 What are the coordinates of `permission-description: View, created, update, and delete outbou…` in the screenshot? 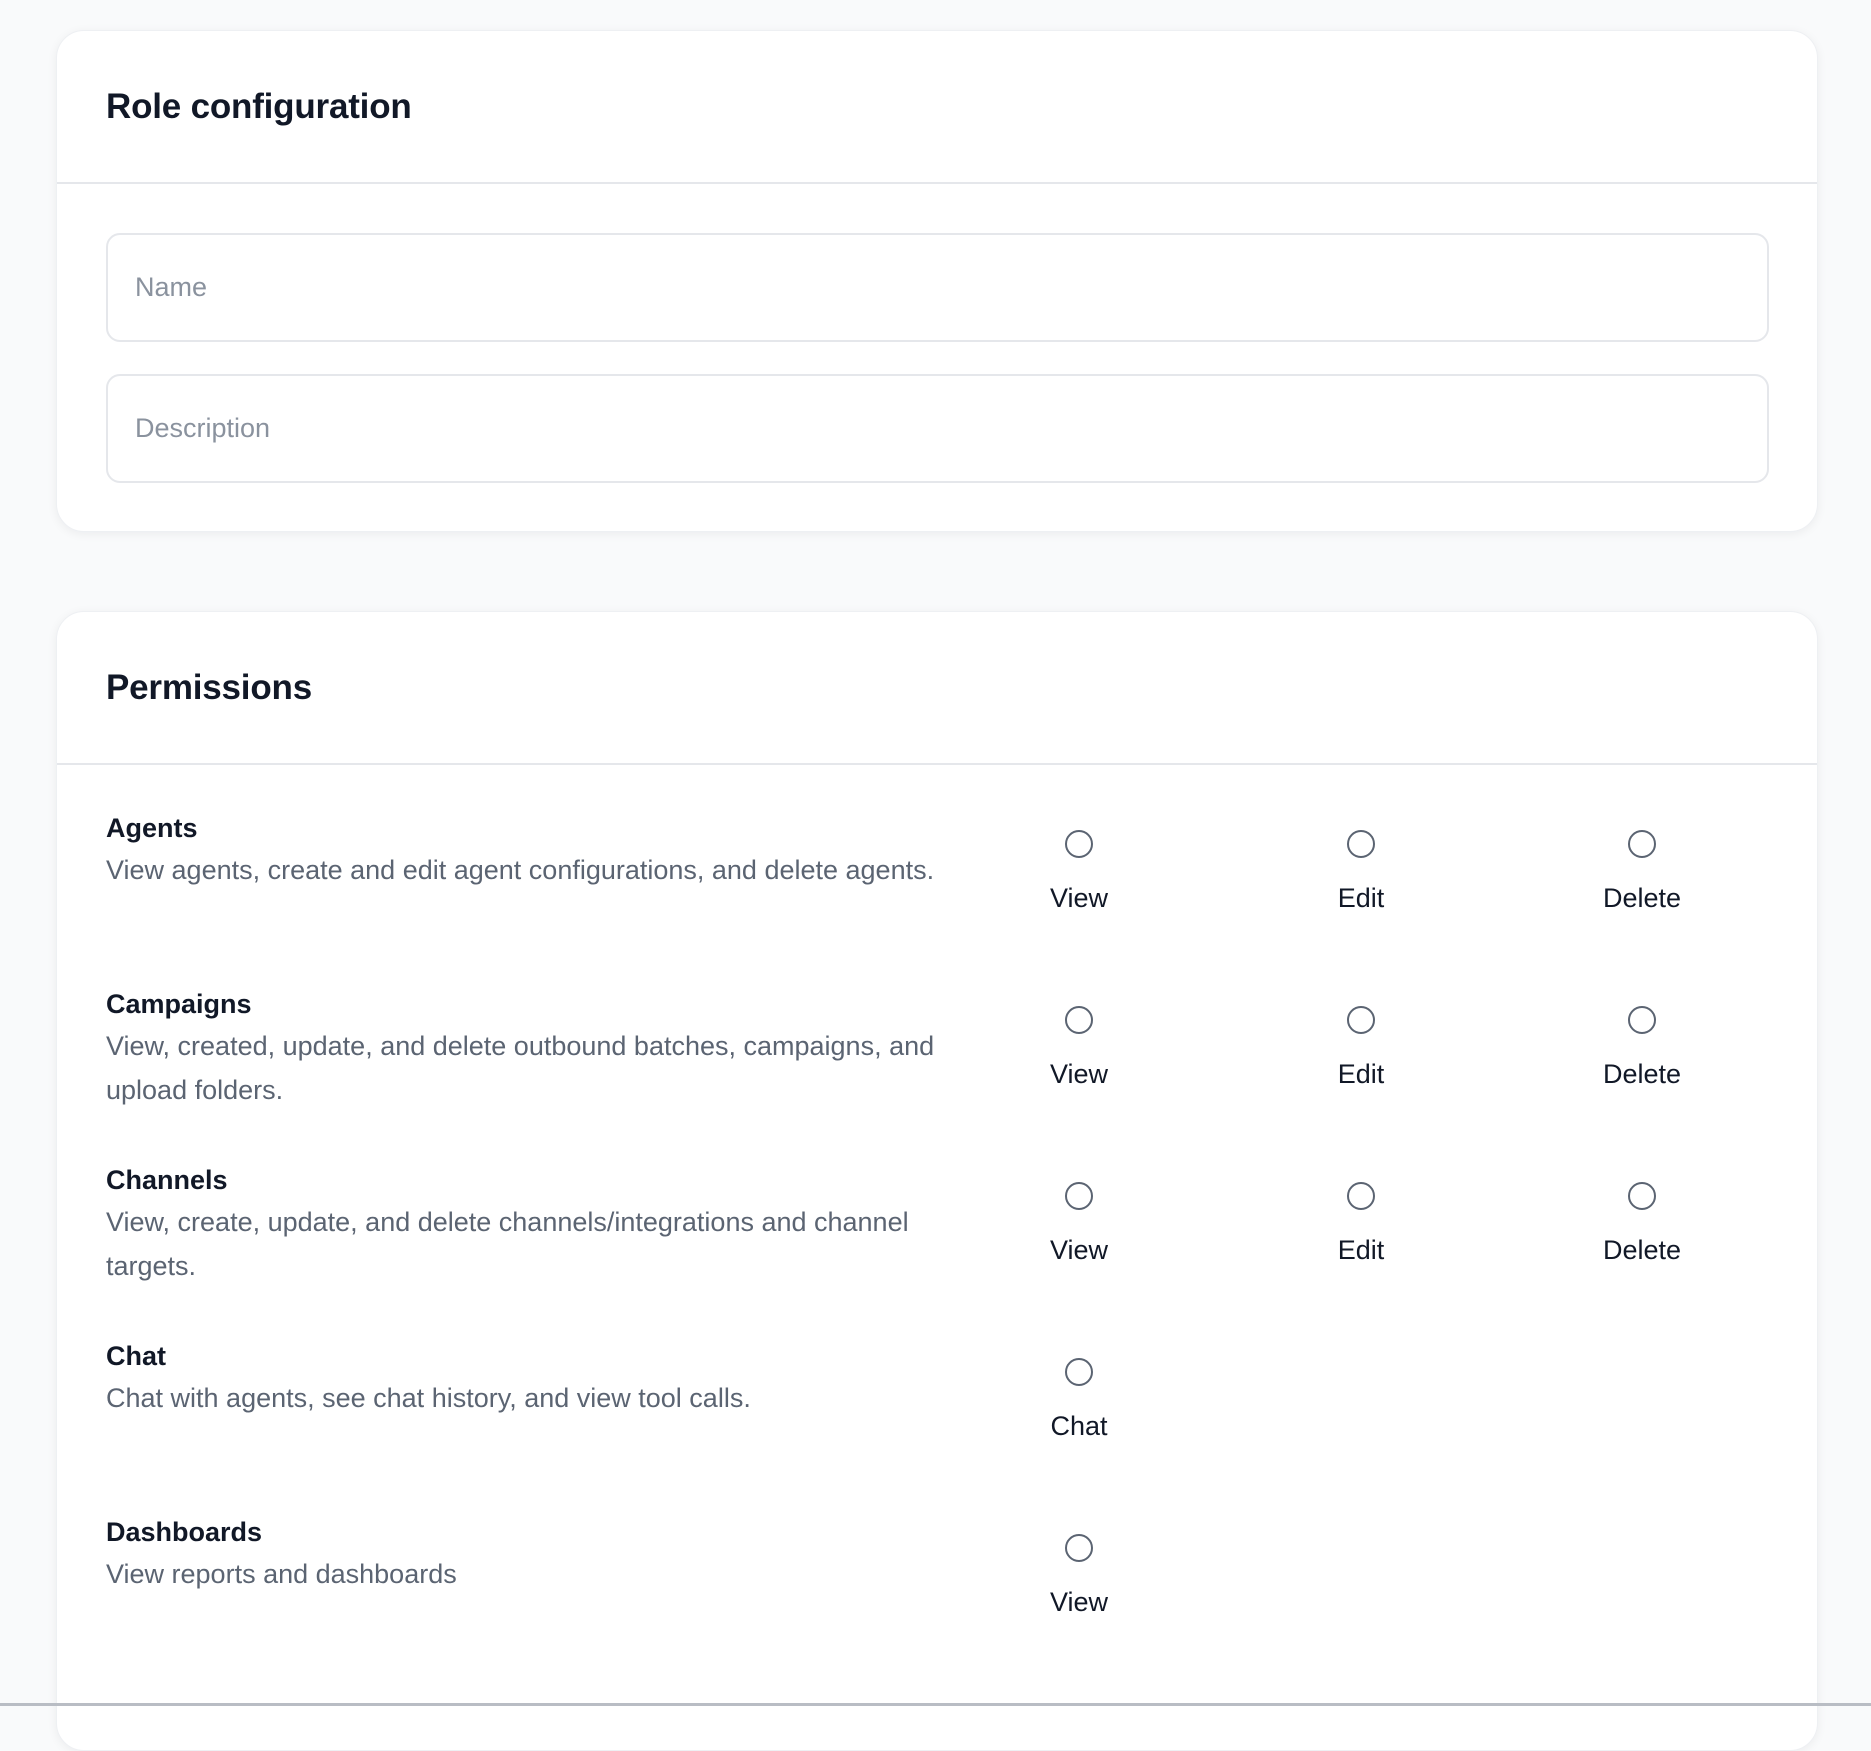 It's located at (520, 1068).